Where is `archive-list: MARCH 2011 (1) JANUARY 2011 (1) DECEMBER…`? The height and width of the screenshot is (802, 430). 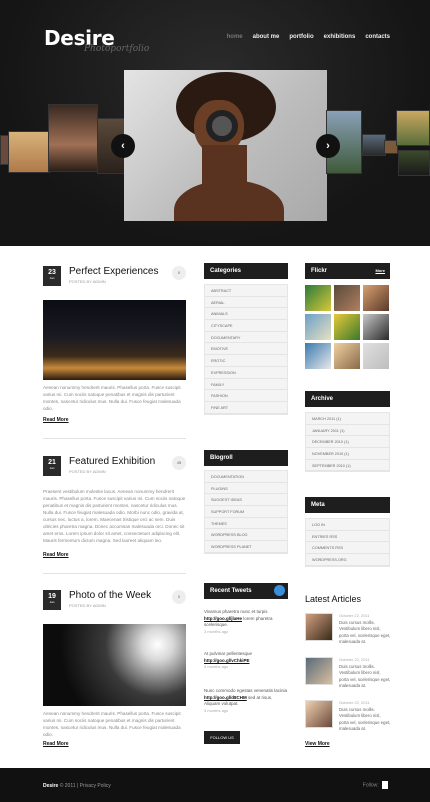
archive-list: MARCH 2011 (1) JANUARY 2011 (1) DECEMBER… is located at coordinates (347, 442).